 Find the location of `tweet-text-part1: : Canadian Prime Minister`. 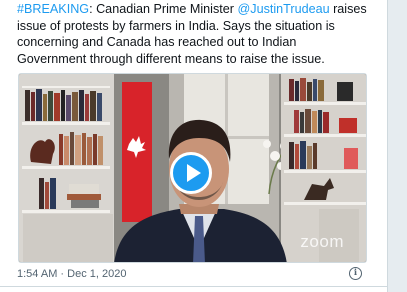

tweet-text-part1: : Canadian Prime Minister is located at coordinates (163, 9).